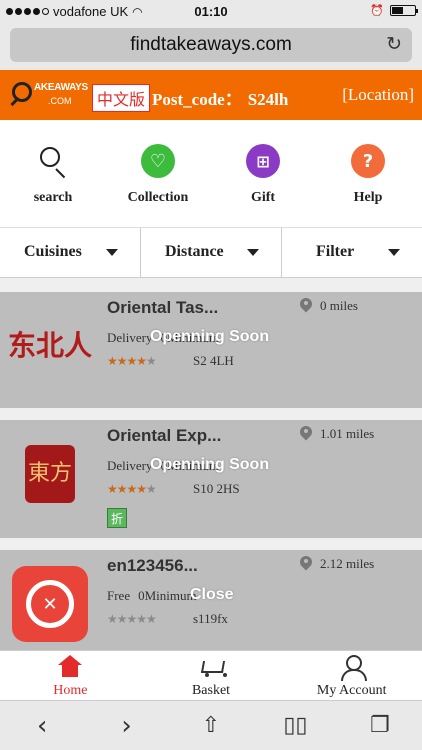 The height and width of the screenshot is (750, 422). Describe the element at coordinates (126, 725) in the screenshot. I see `forward-icon: ›` at that location.